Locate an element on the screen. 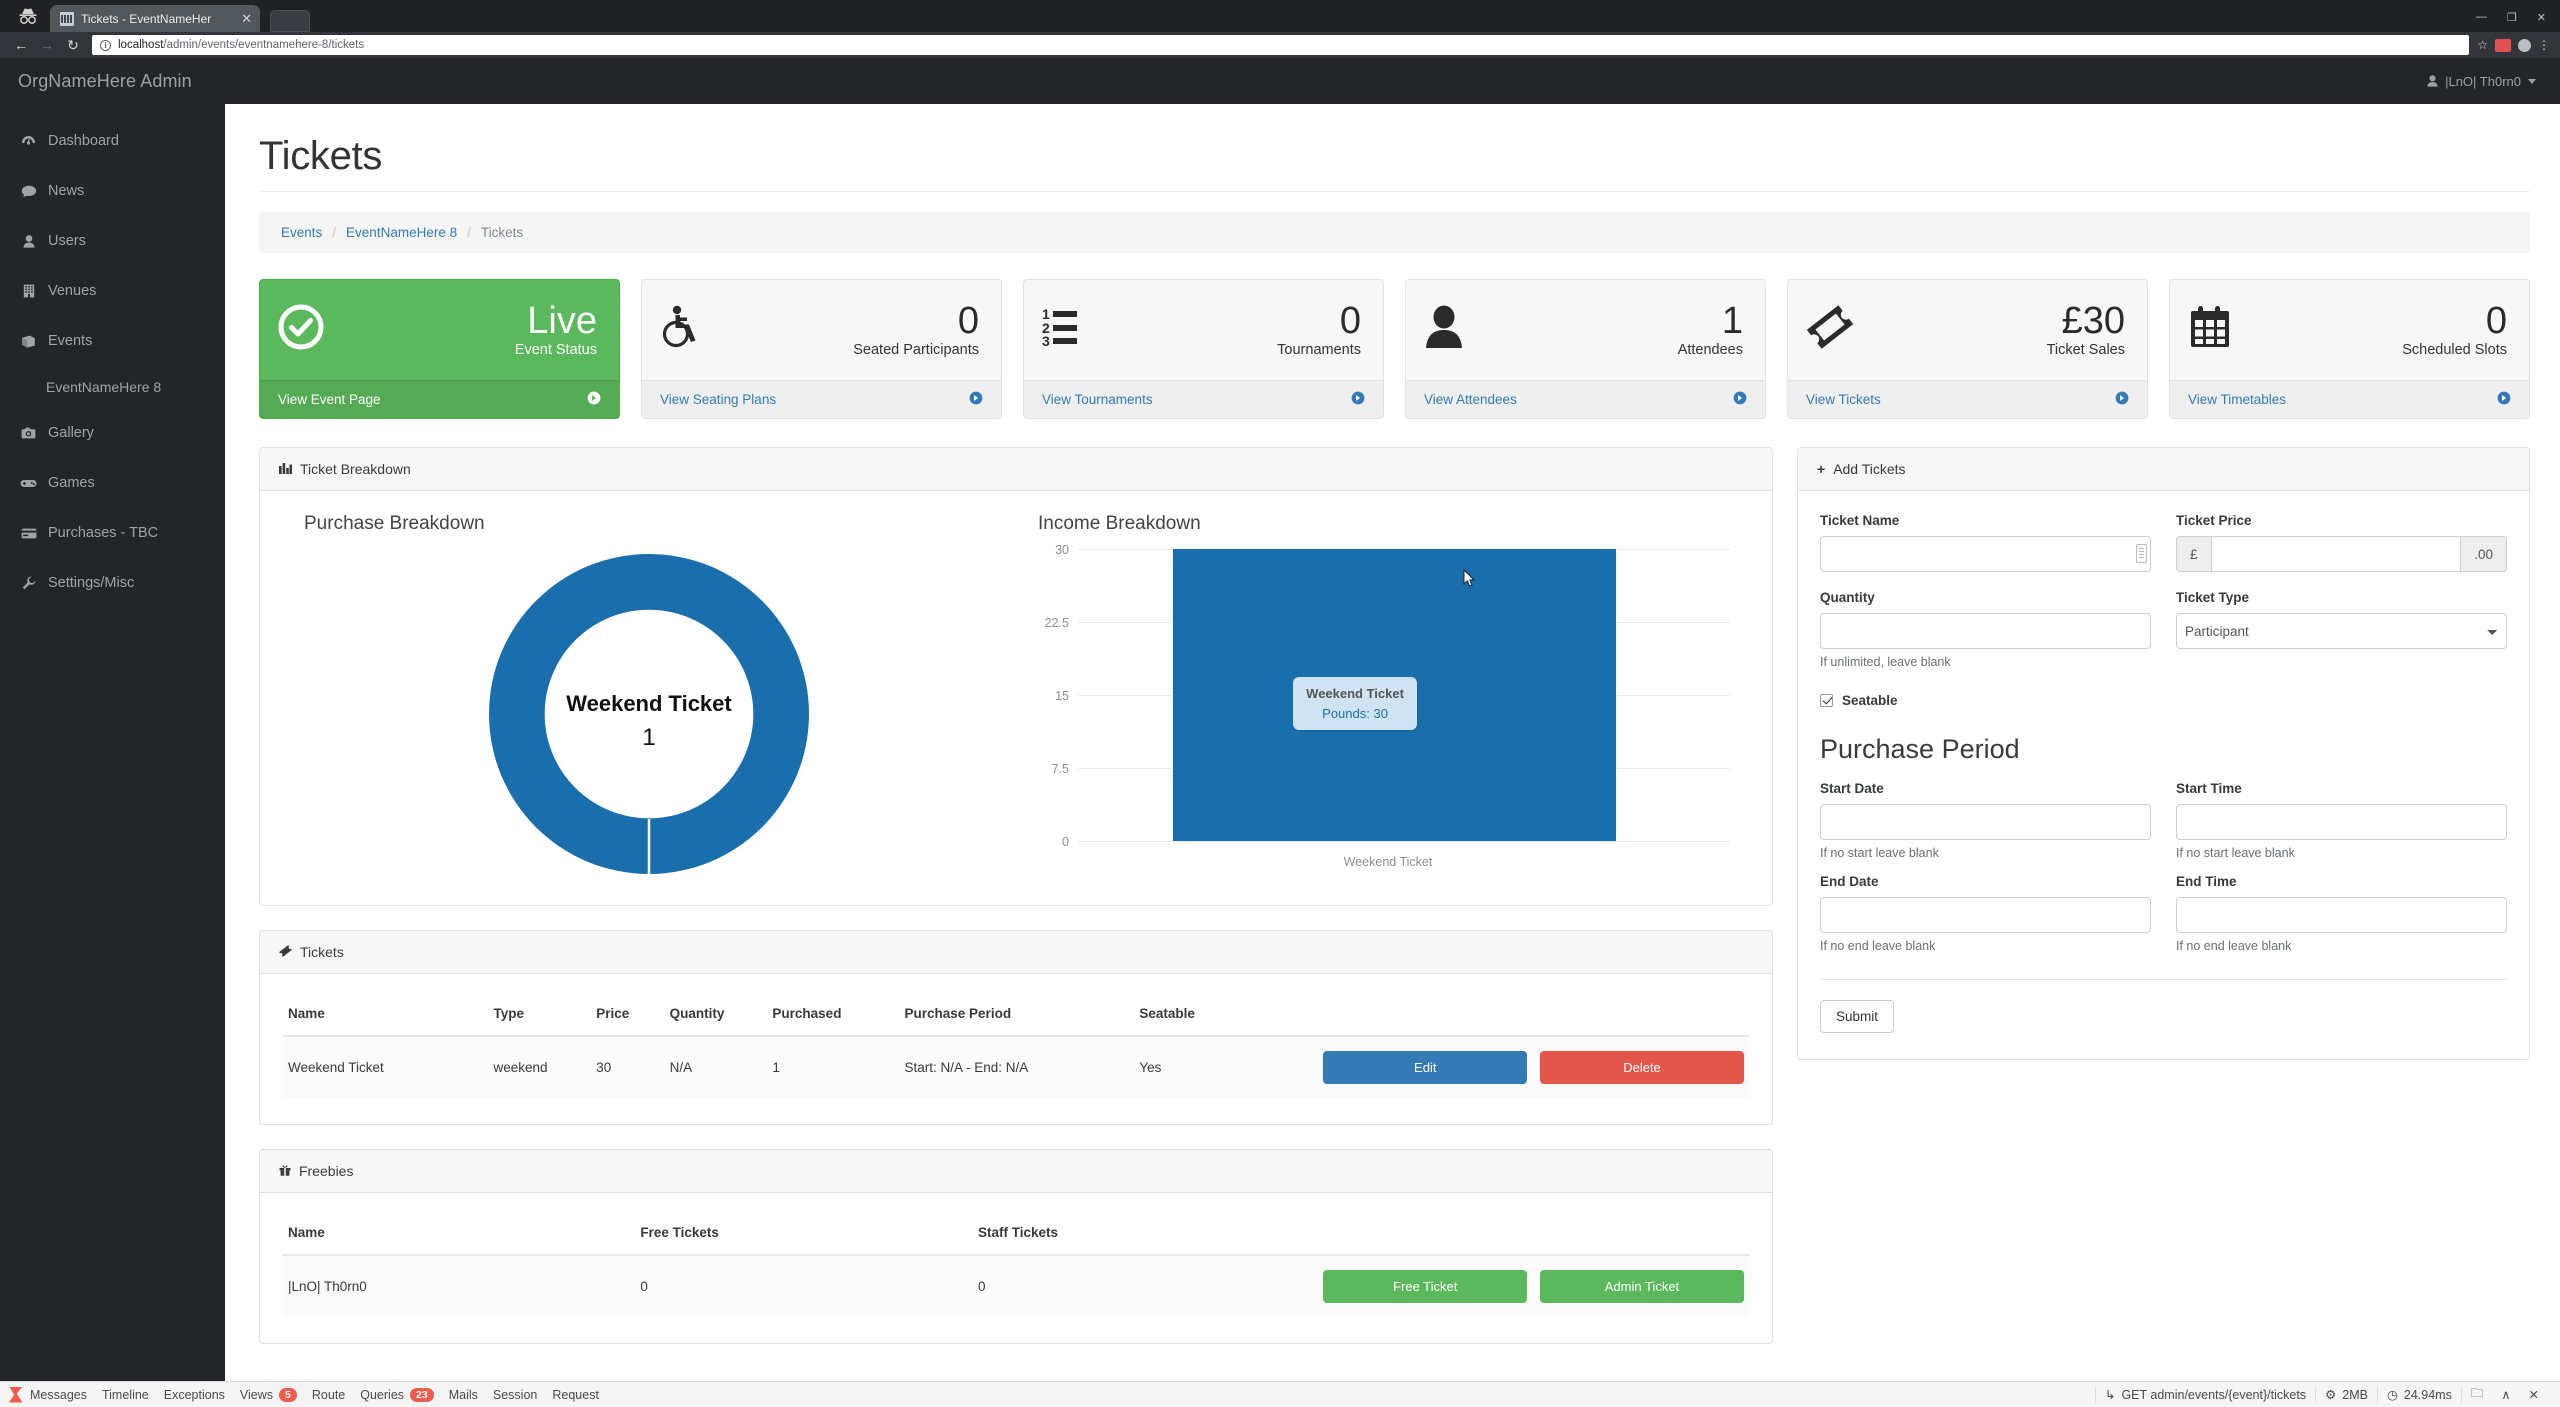 The height and width of the screenshot is (1407, 2560). breadcrumb-link-events: Events is located at coordinates (301, 232).